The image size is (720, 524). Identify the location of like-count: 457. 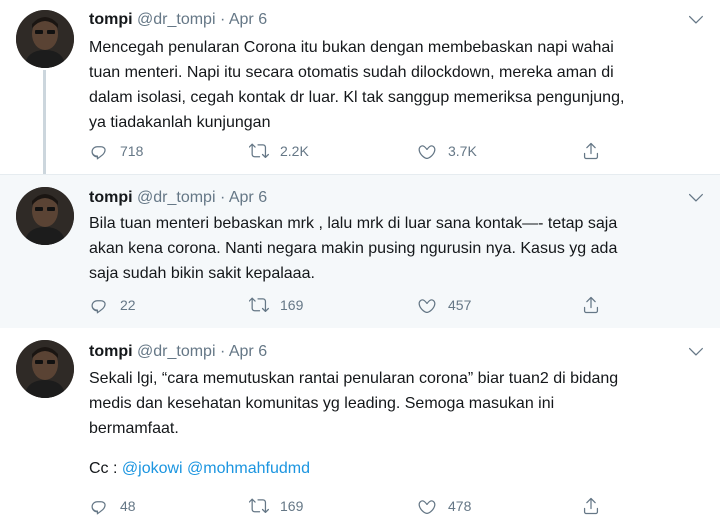
(460, 305).